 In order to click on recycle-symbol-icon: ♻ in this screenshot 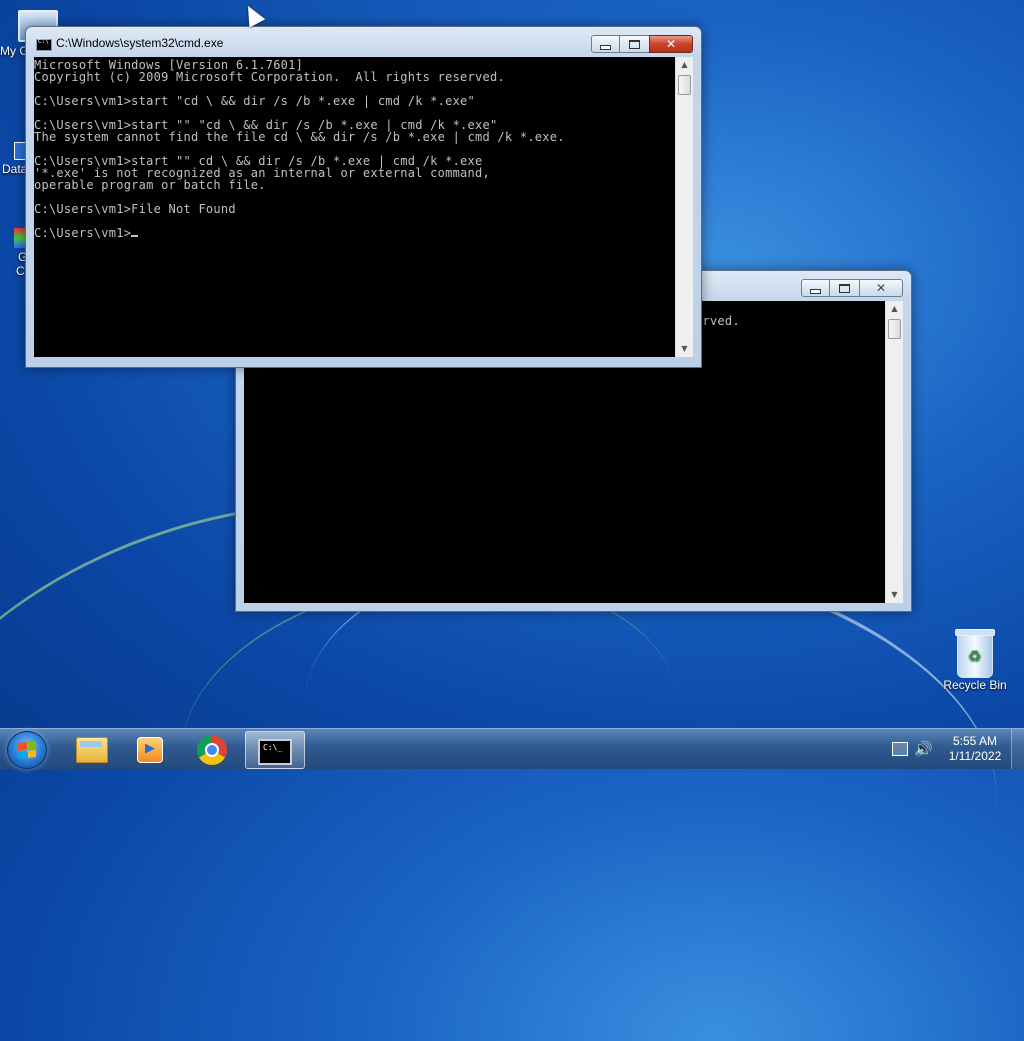, I will do `click(975, 656)`.